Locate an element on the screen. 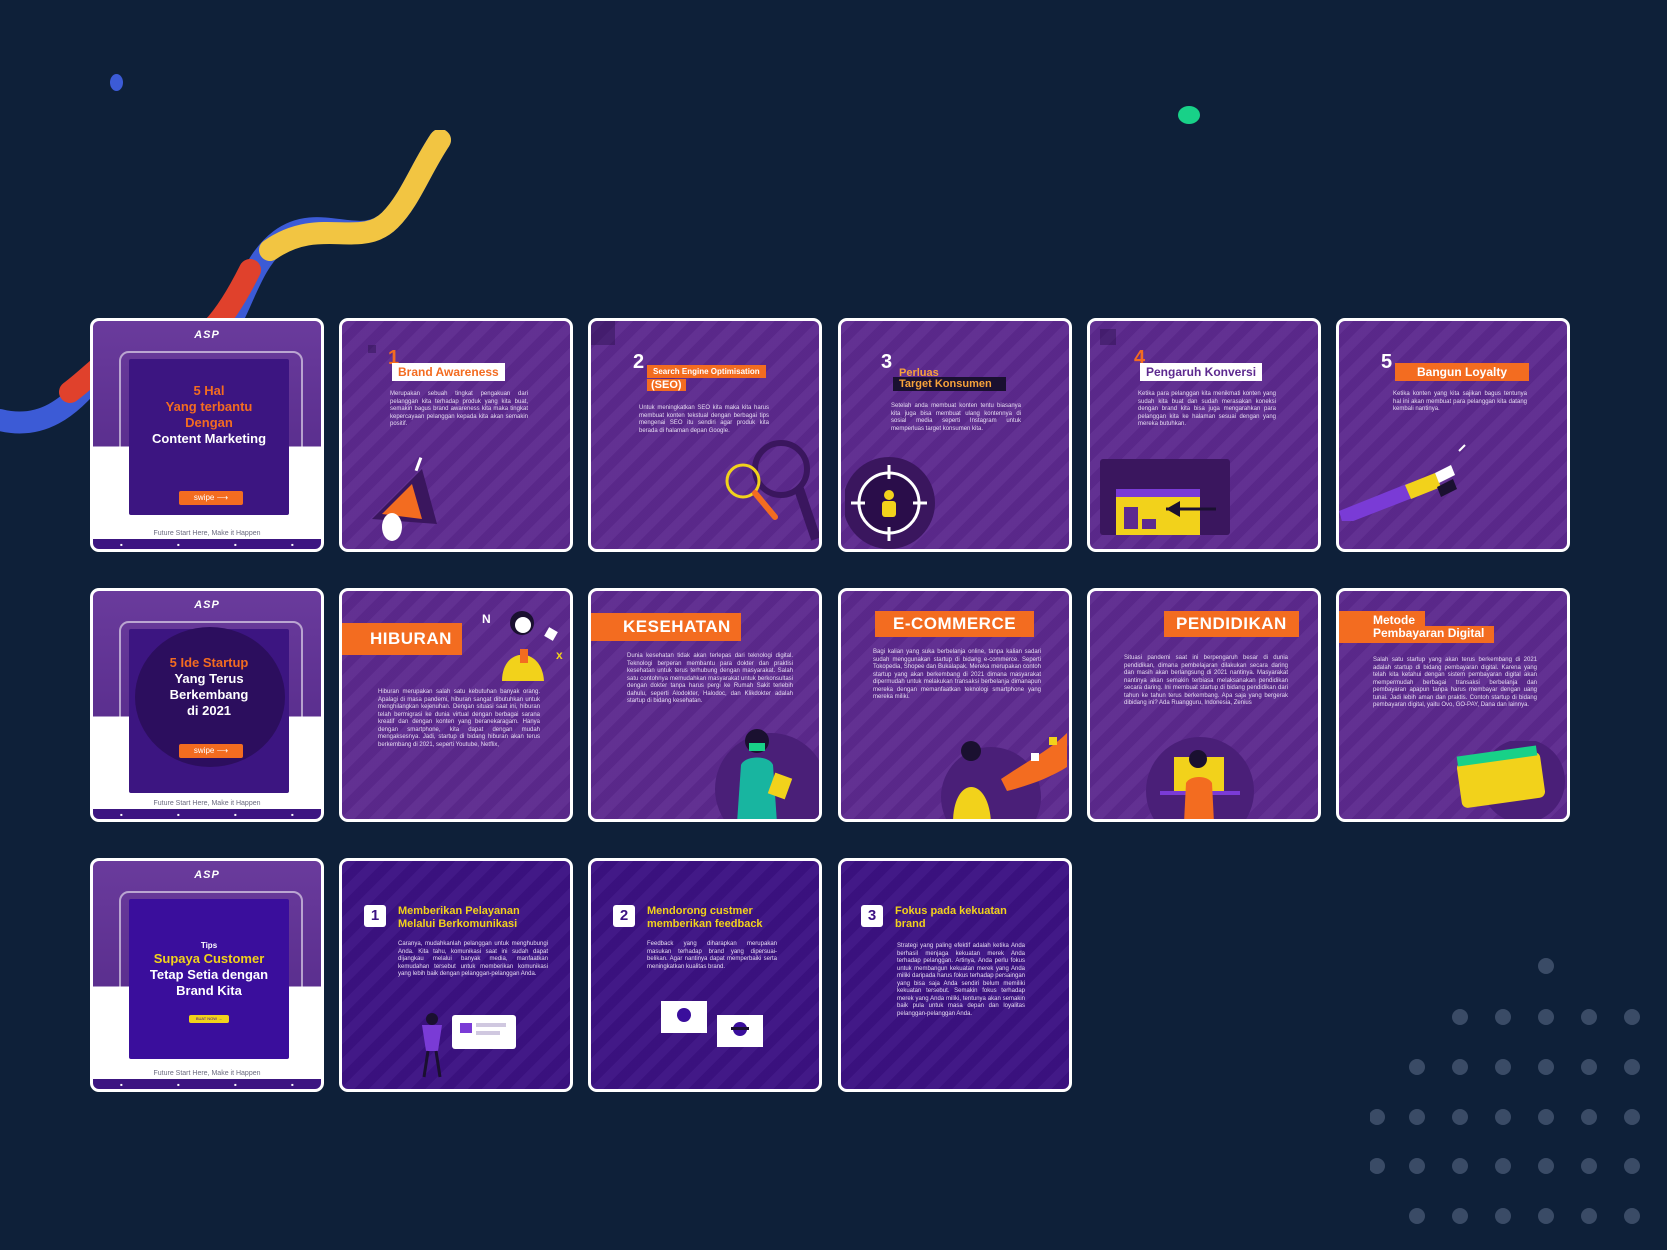  step-number: 1 is located at coordinates (375, 916).